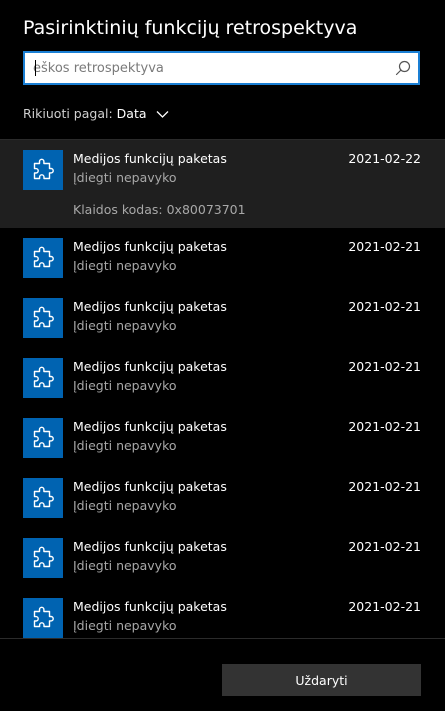 This screenshot has width=445, height=711. I want to click on chevron-down-icon, so click(162, 114).